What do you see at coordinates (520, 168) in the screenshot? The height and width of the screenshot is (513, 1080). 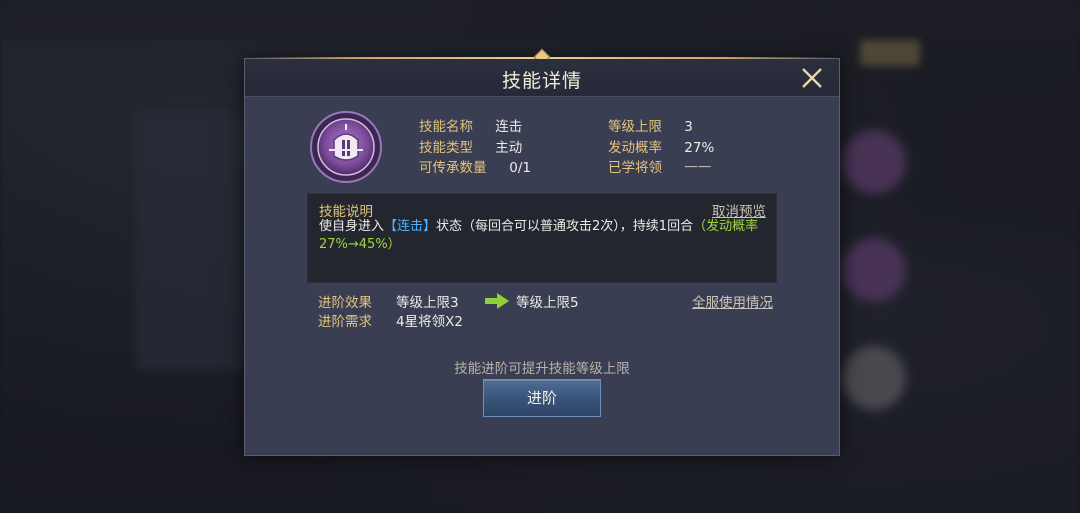 I see `inherit-count-value: 0/1` at bounding box center [520, 168].